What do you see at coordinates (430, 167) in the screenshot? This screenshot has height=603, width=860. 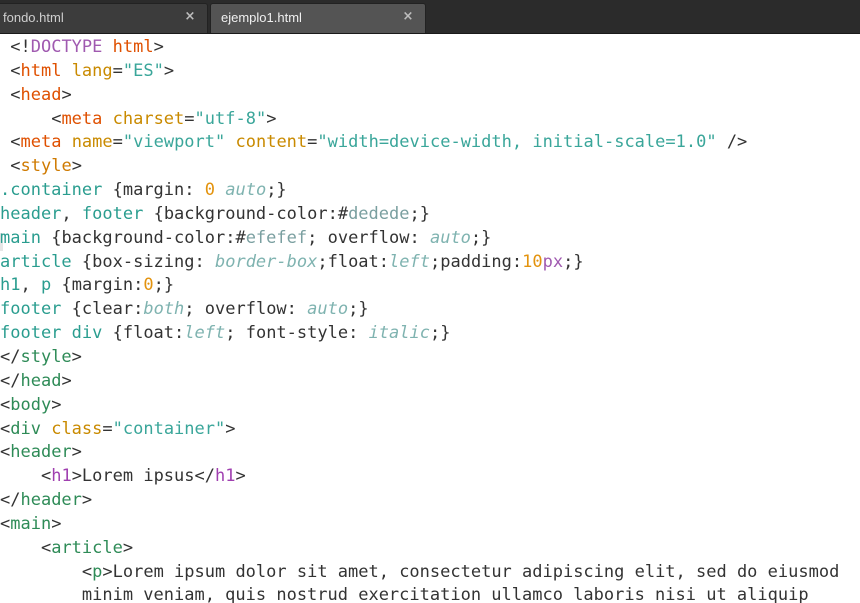 I see `code-line: <style>` at bounding box center [430, 167].